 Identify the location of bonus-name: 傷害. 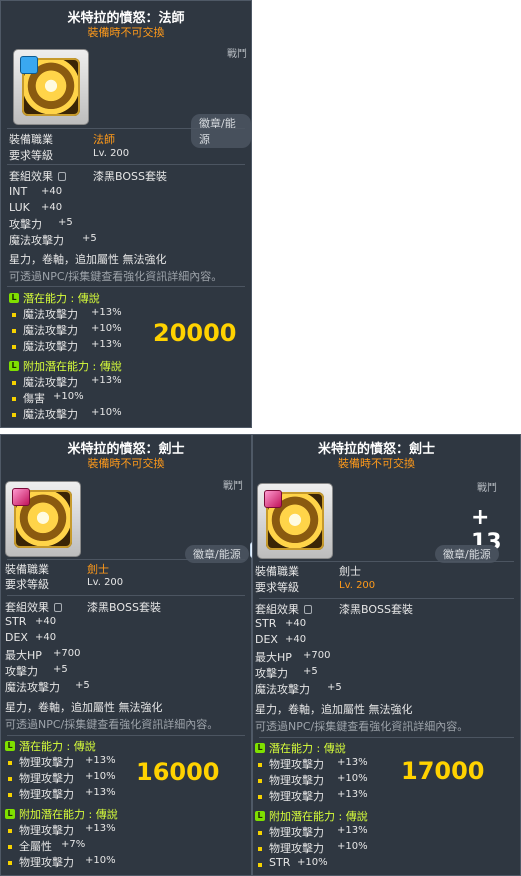
(34, 398).